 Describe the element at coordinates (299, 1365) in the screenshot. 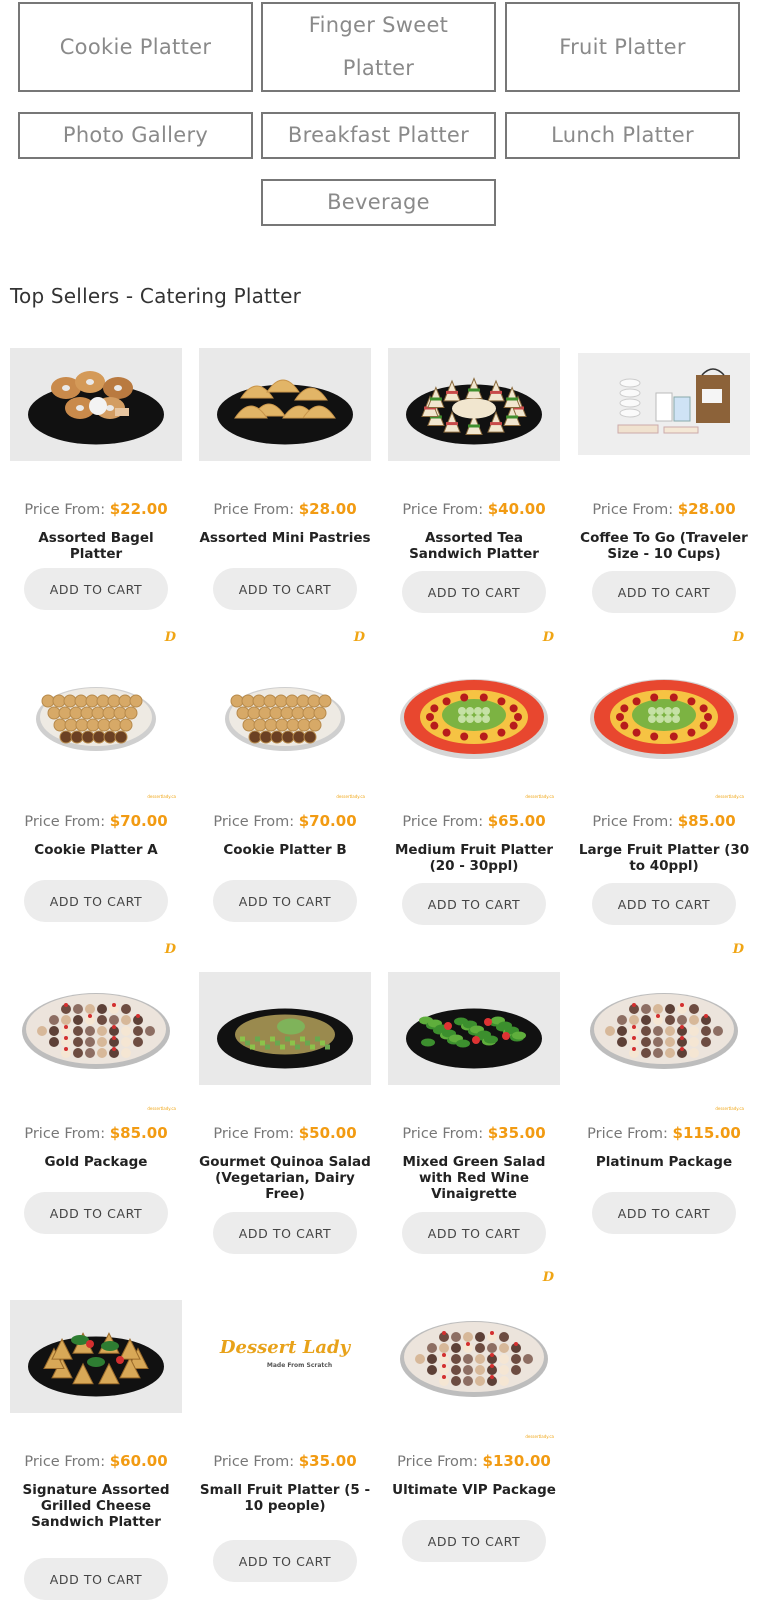

I see `brand-tagline: Made From Scratch` at that location.